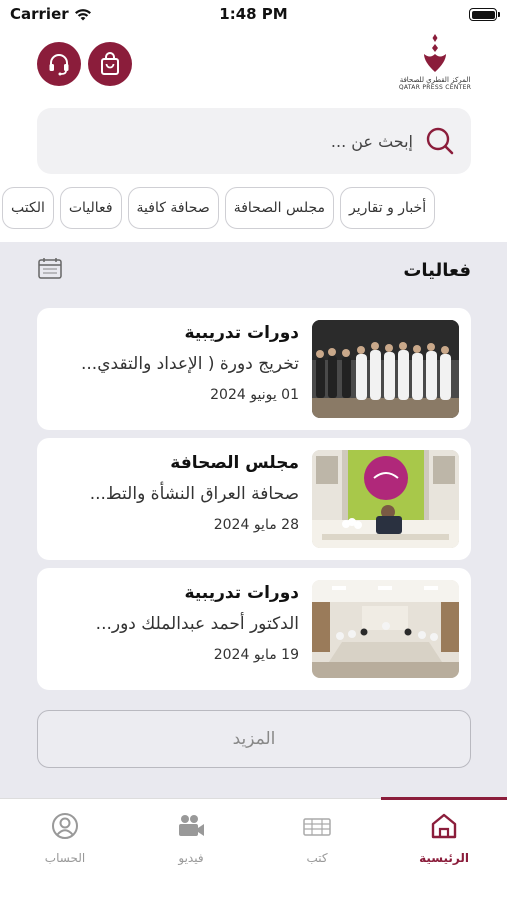 Image resolution: width=507 pixels, height=900 pixels. Describe the element at coordinates (28, 208) in the screenshot. I see `chip-books: الكتب` at that location.